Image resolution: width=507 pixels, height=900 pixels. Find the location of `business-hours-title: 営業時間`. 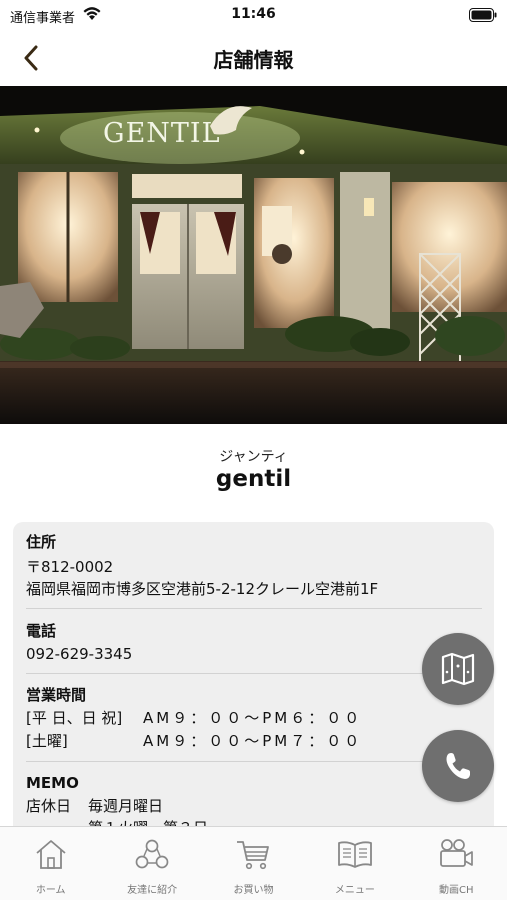

business-hours-title: 営業時間 is located at coordinates (56, 695).